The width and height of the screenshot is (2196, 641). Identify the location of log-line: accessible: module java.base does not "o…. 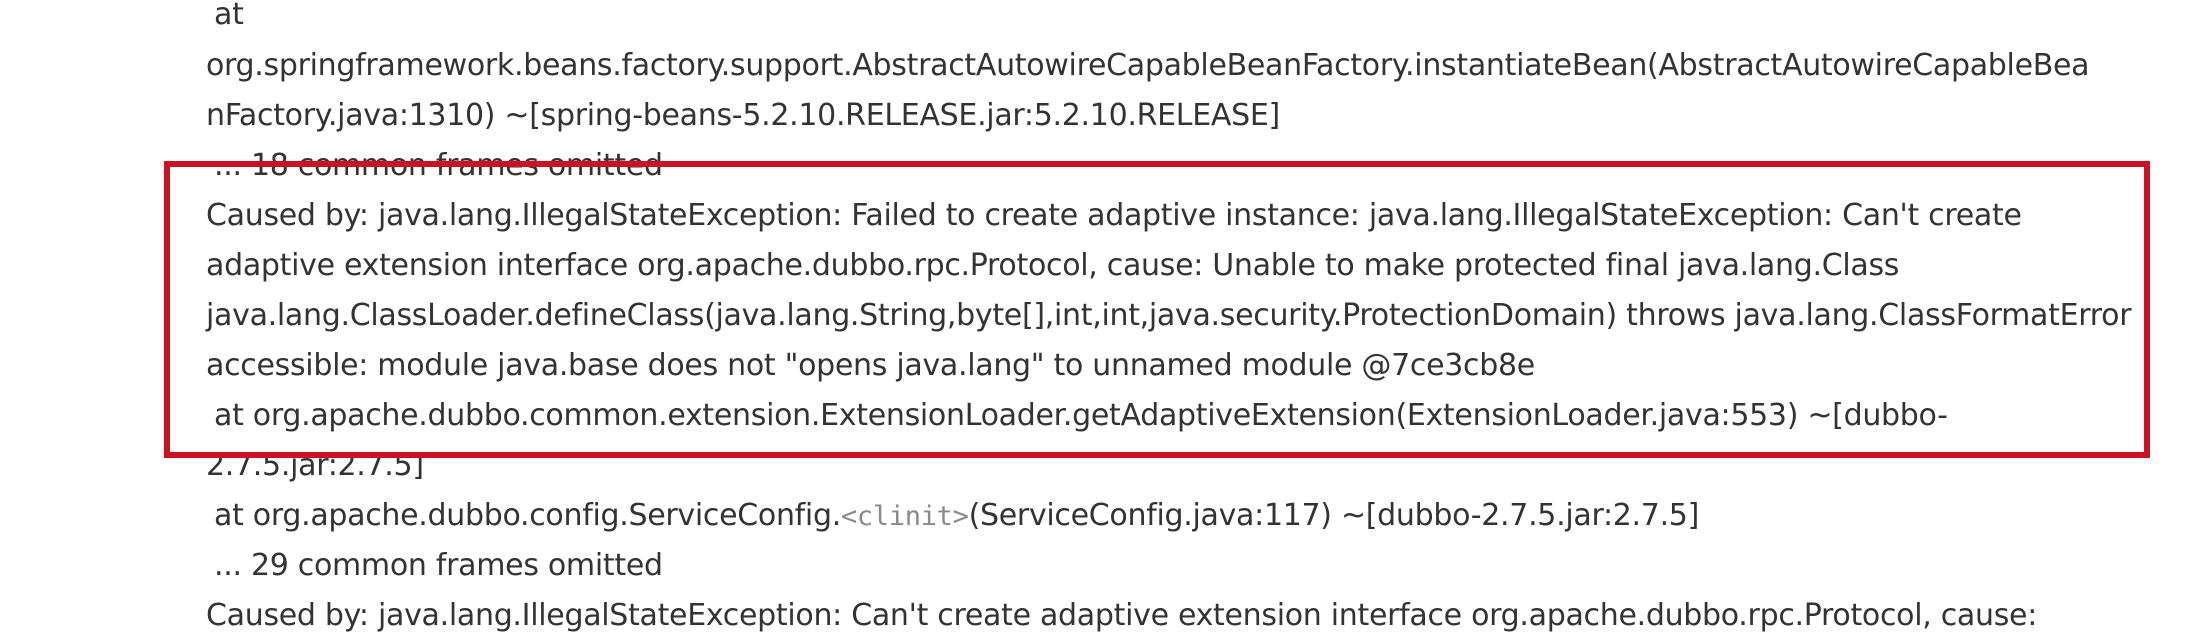
(870, 365).